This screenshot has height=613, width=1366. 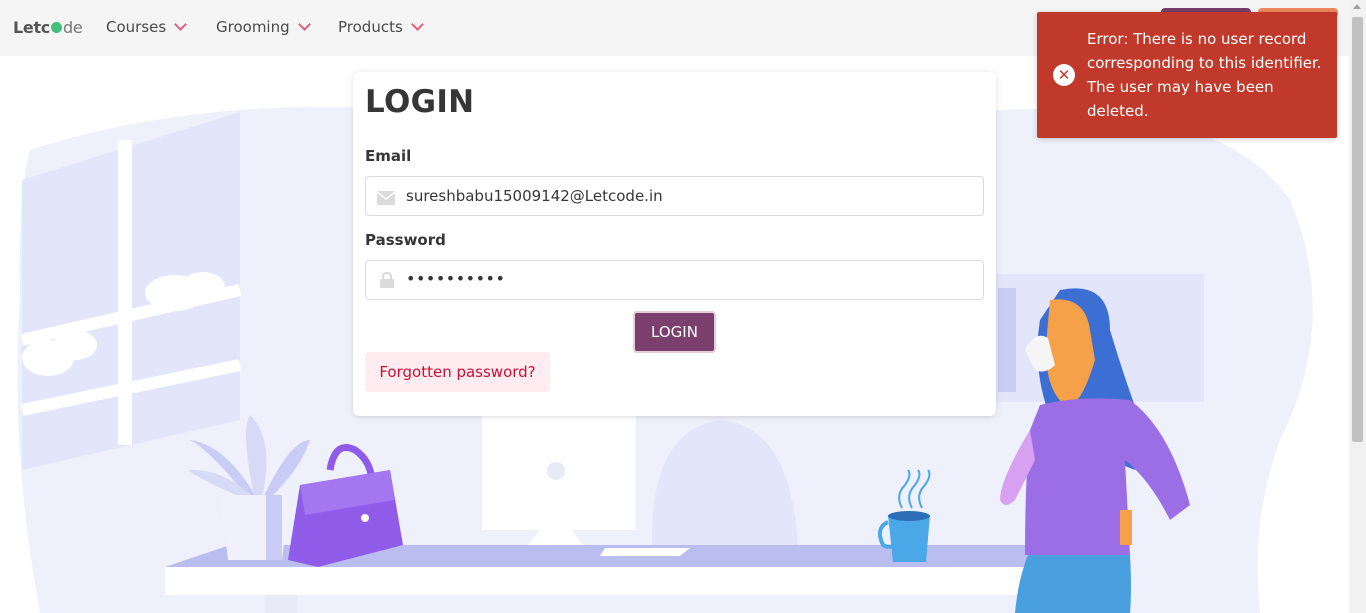 I want to click on envelope-icon, so click(x=386, y=198).